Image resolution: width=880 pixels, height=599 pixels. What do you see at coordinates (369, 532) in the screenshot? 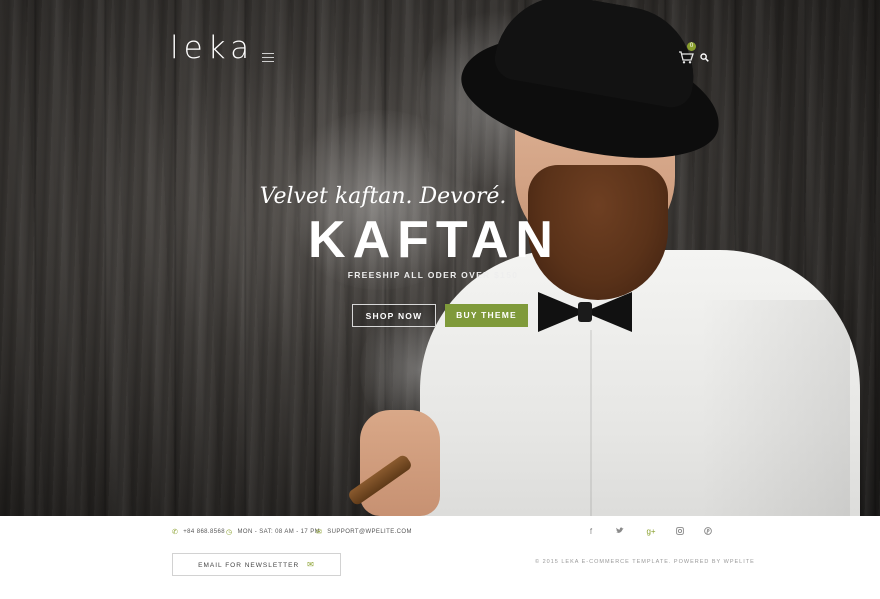
I see `email-text: SUPPORT@WPELITE.COM` at bounding box center [369, 532].